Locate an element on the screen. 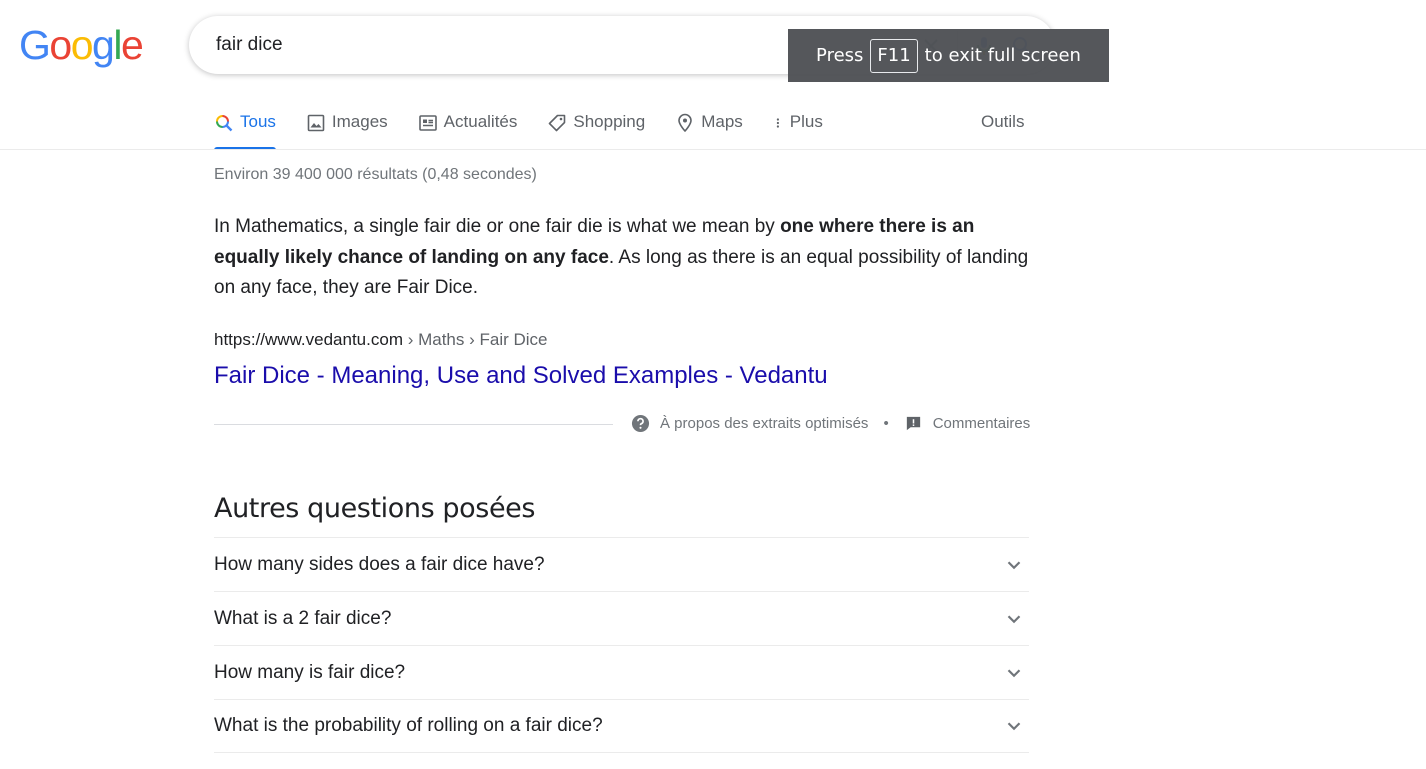 This screenshot has height=769, width=1426. paa-heading: Autres questions posées is located at coordinates (375, 508).